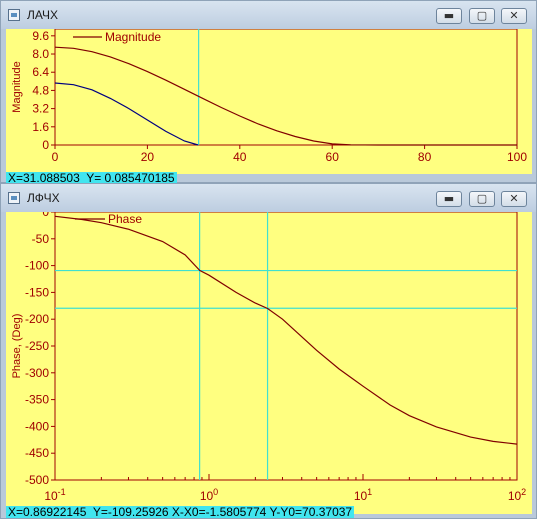  Describe the element at coordinates (240, 157) in the screenshot. I see `x-tick-label: 40` at that location.